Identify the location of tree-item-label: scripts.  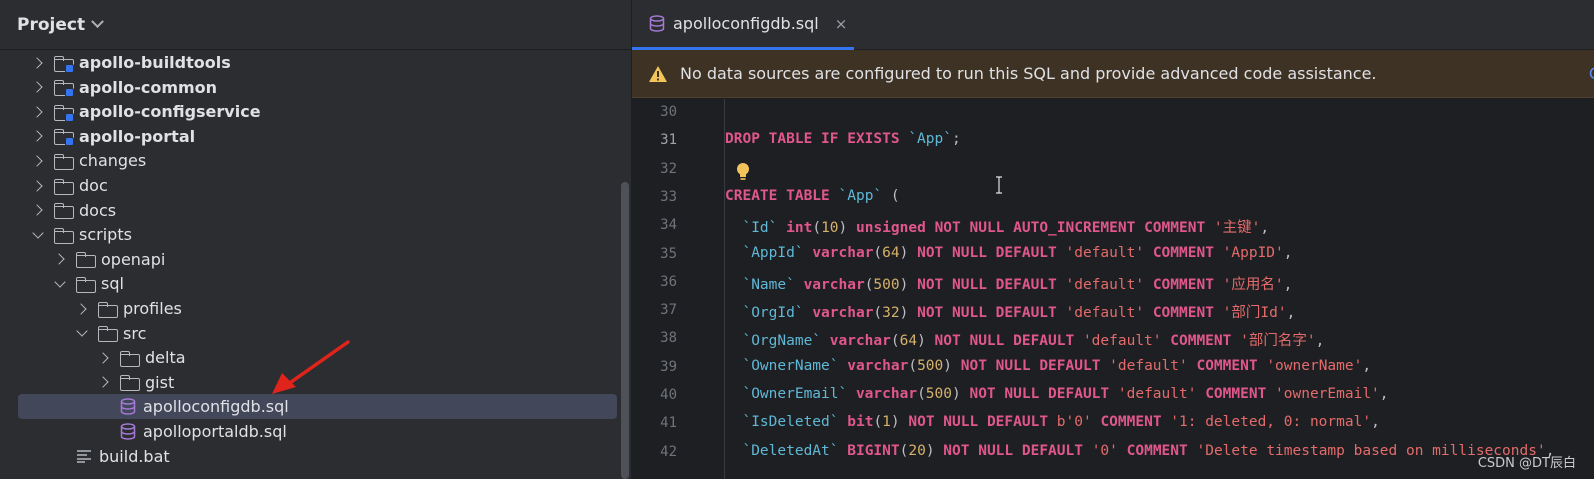
(105, 235).